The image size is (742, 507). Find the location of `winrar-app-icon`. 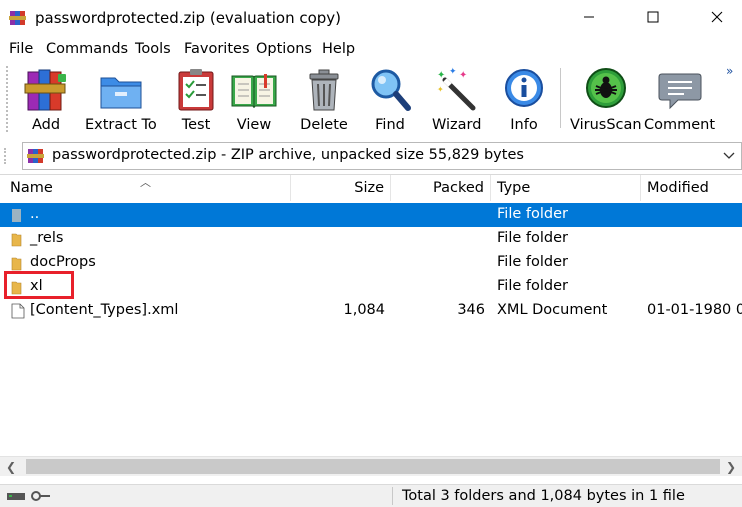

winrar-app-icon is located at coordinates (18, 18).